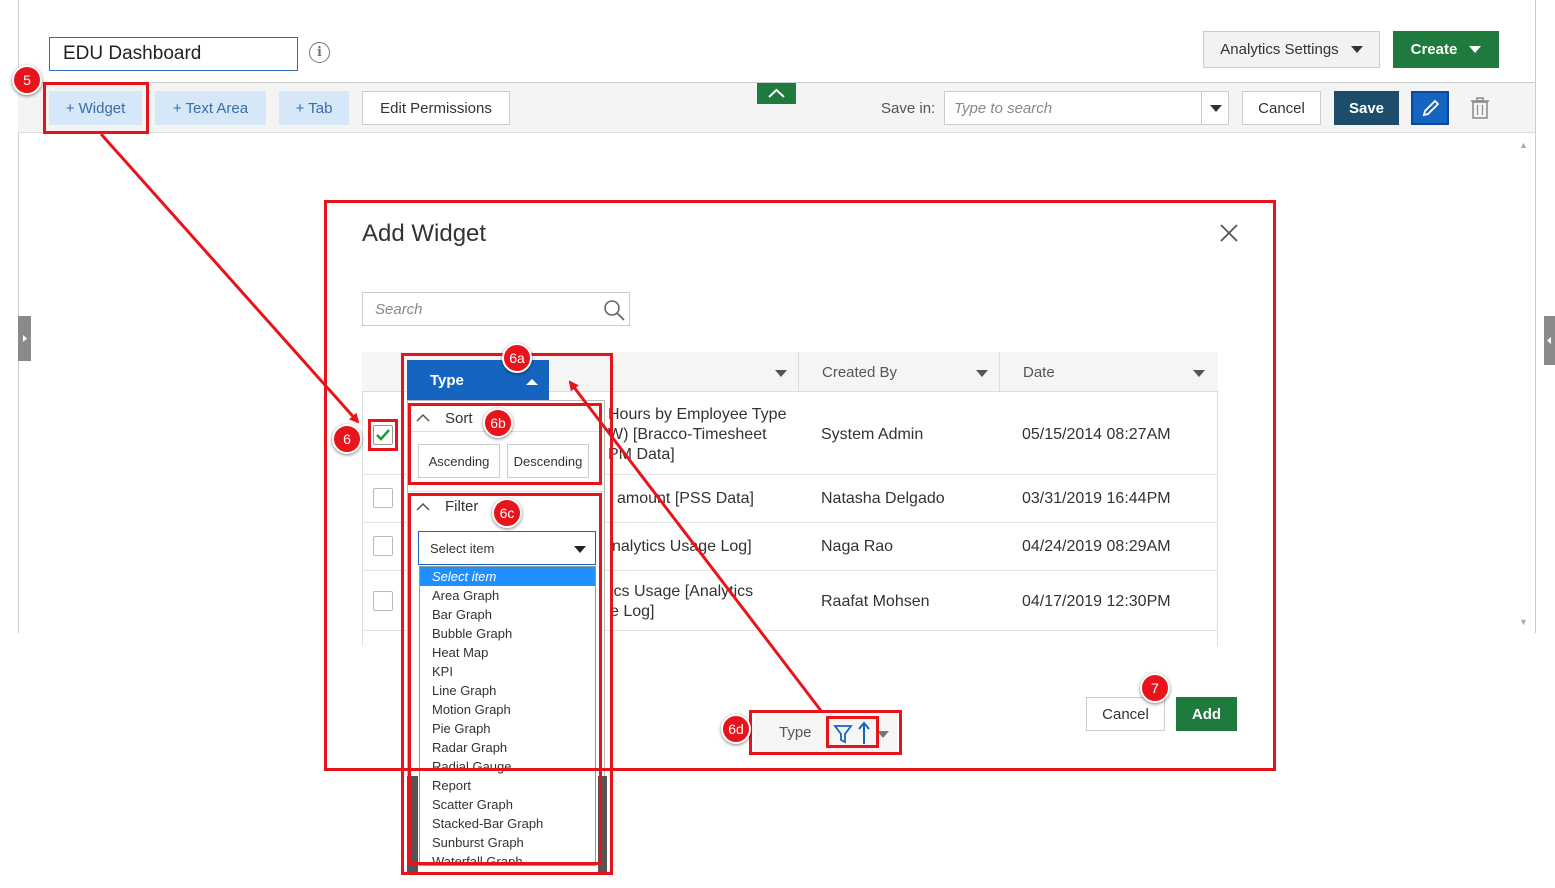 This screenshot has width=1555, height=888. Describe the element at coordinates (27, 80) in the screenshot. I see `annotation-badge-5: 5` at that location.